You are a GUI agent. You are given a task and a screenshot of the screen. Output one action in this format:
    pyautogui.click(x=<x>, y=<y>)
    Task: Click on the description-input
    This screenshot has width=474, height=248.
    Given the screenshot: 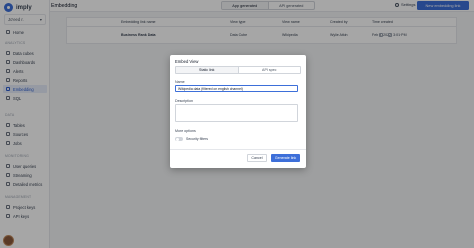 What is the action you would take?
    pyautogui.click(x=236, y=113)
    